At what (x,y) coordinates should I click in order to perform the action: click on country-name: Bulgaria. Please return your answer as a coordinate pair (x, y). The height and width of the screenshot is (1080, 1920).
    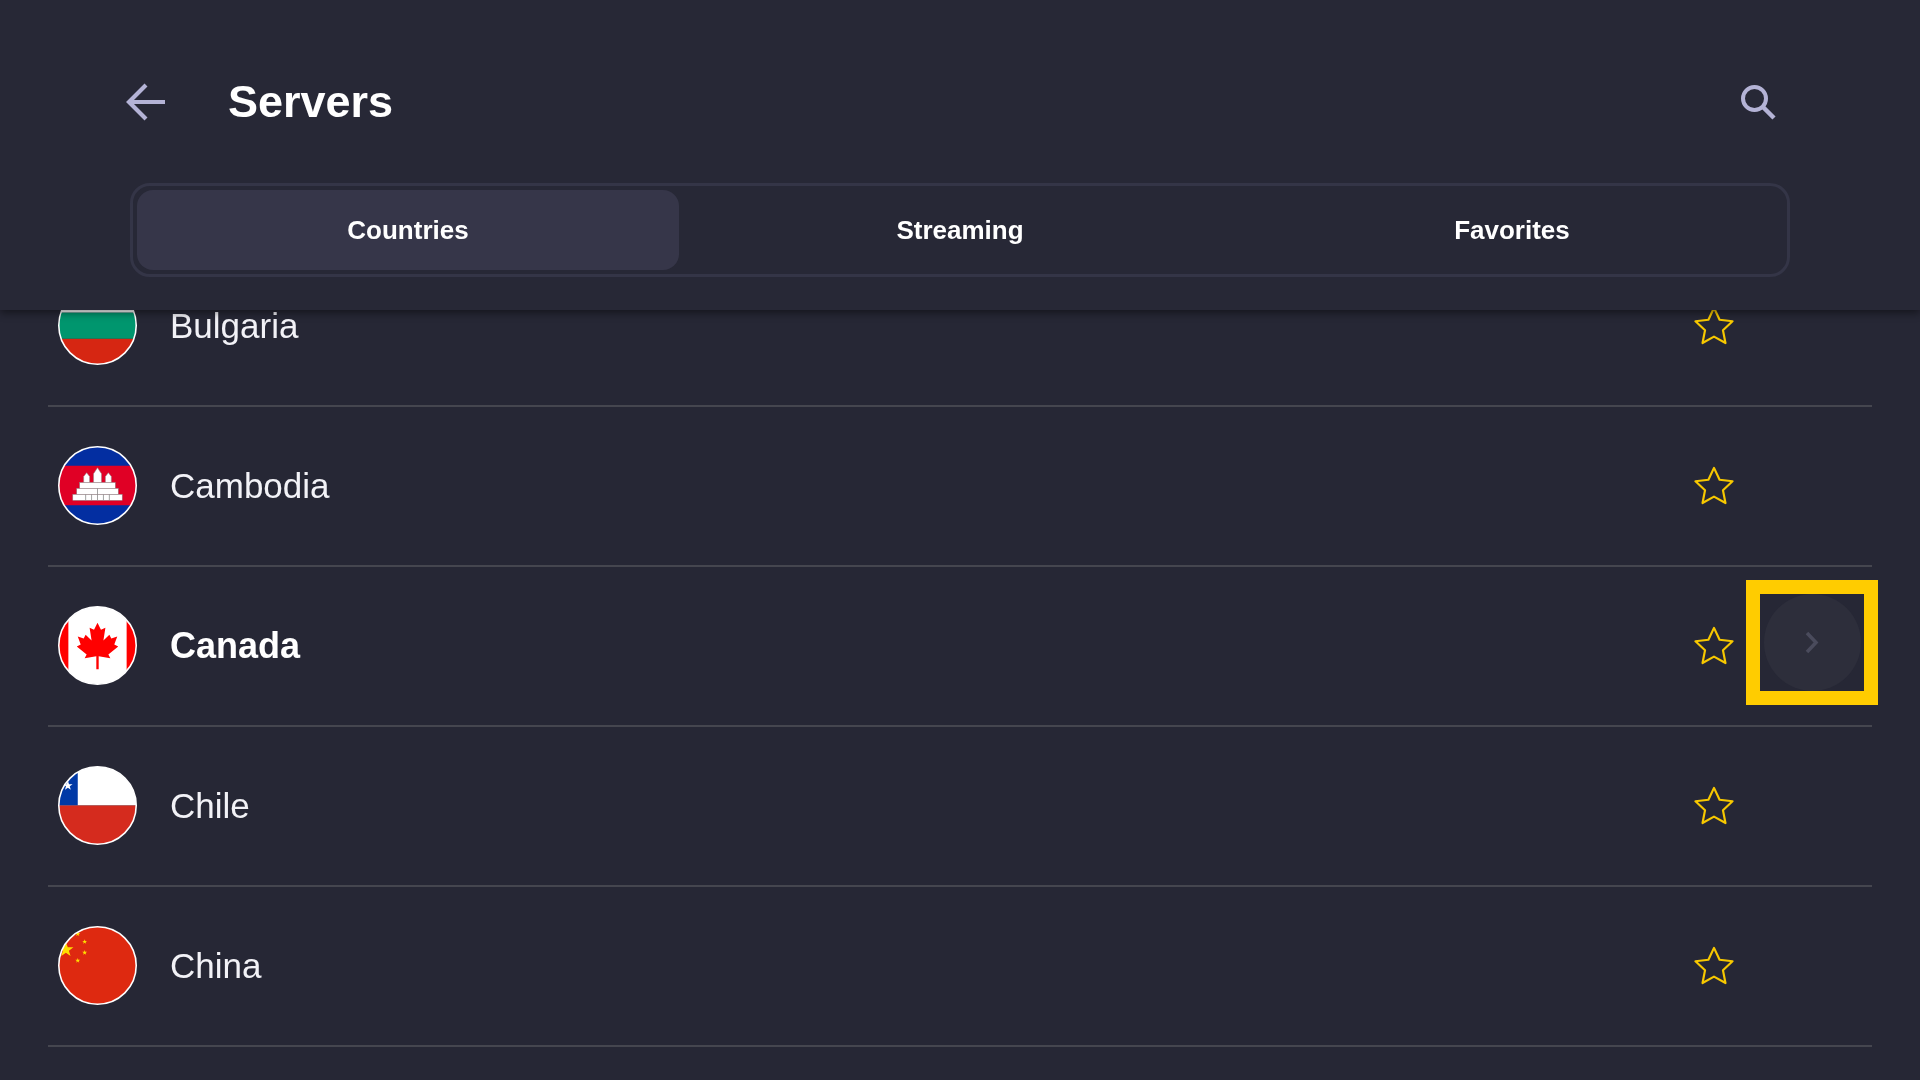
    Looking at the image, I should click on (234, 328).